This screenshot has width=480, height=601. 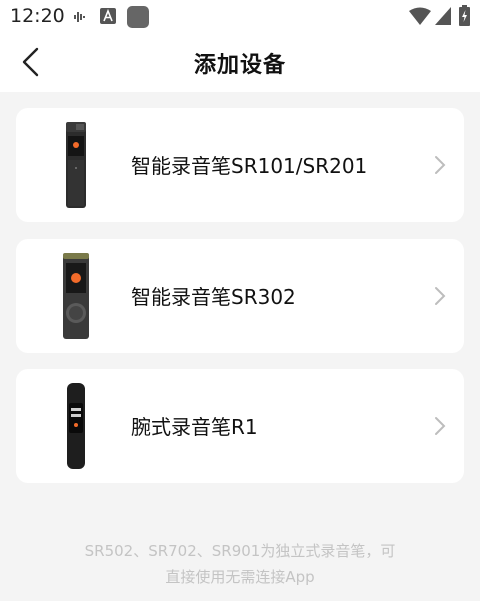 What do you see at coordinates (79, 17) in the screenshot?
I see `signal-wave-icon` at bounding box center [79, 17].